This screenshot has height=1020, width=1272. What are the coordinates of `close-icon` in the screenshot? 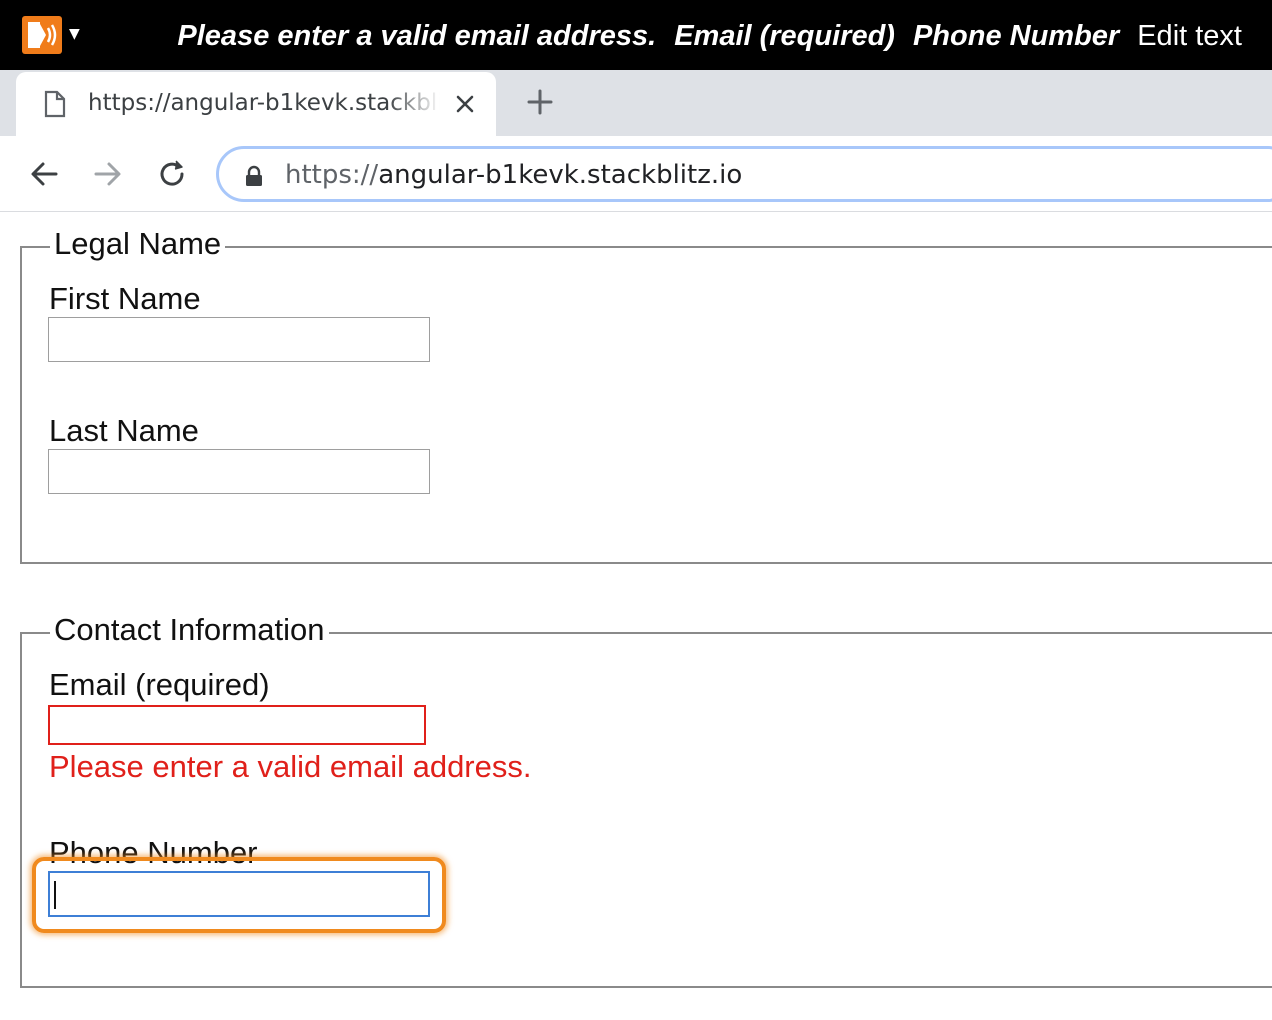 It's located at (465, 104).